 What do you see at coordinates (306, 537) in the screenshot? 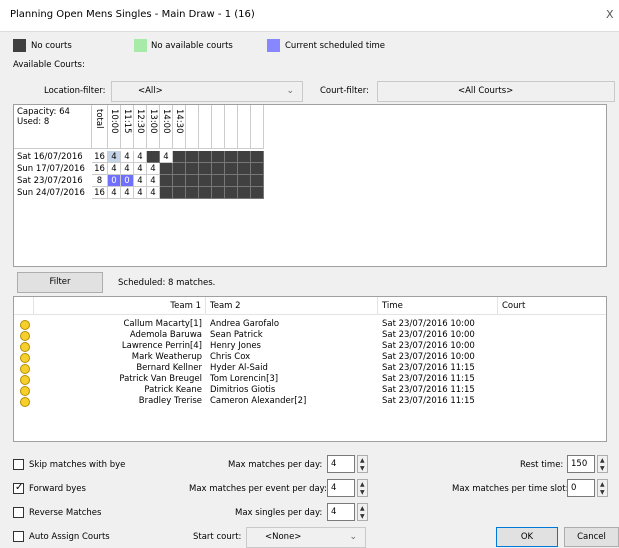
I see `start-court-combo: <None> ⌄` at bounding box center [306, 537].